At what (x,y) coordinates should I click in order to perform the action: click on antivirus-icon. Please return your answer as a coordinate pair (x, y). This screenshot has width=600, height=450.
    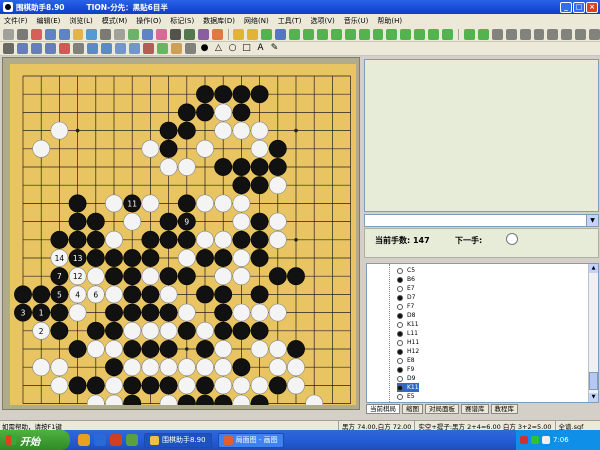
    Looking at the image, I should click on (524, 440).